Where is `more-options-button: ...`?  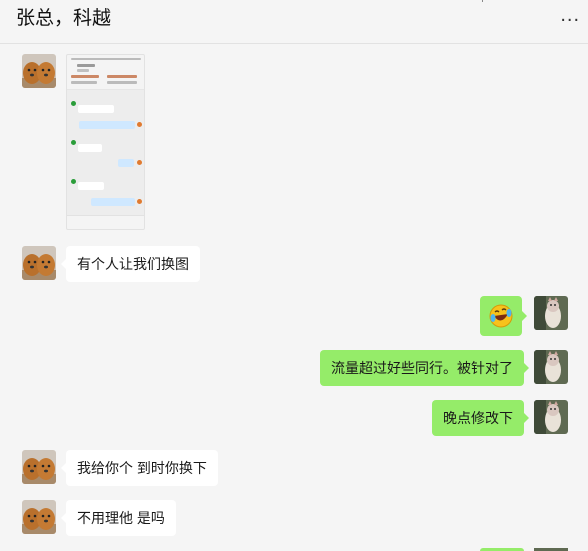
more-options-button: ... is located at coordinates (570, 15).